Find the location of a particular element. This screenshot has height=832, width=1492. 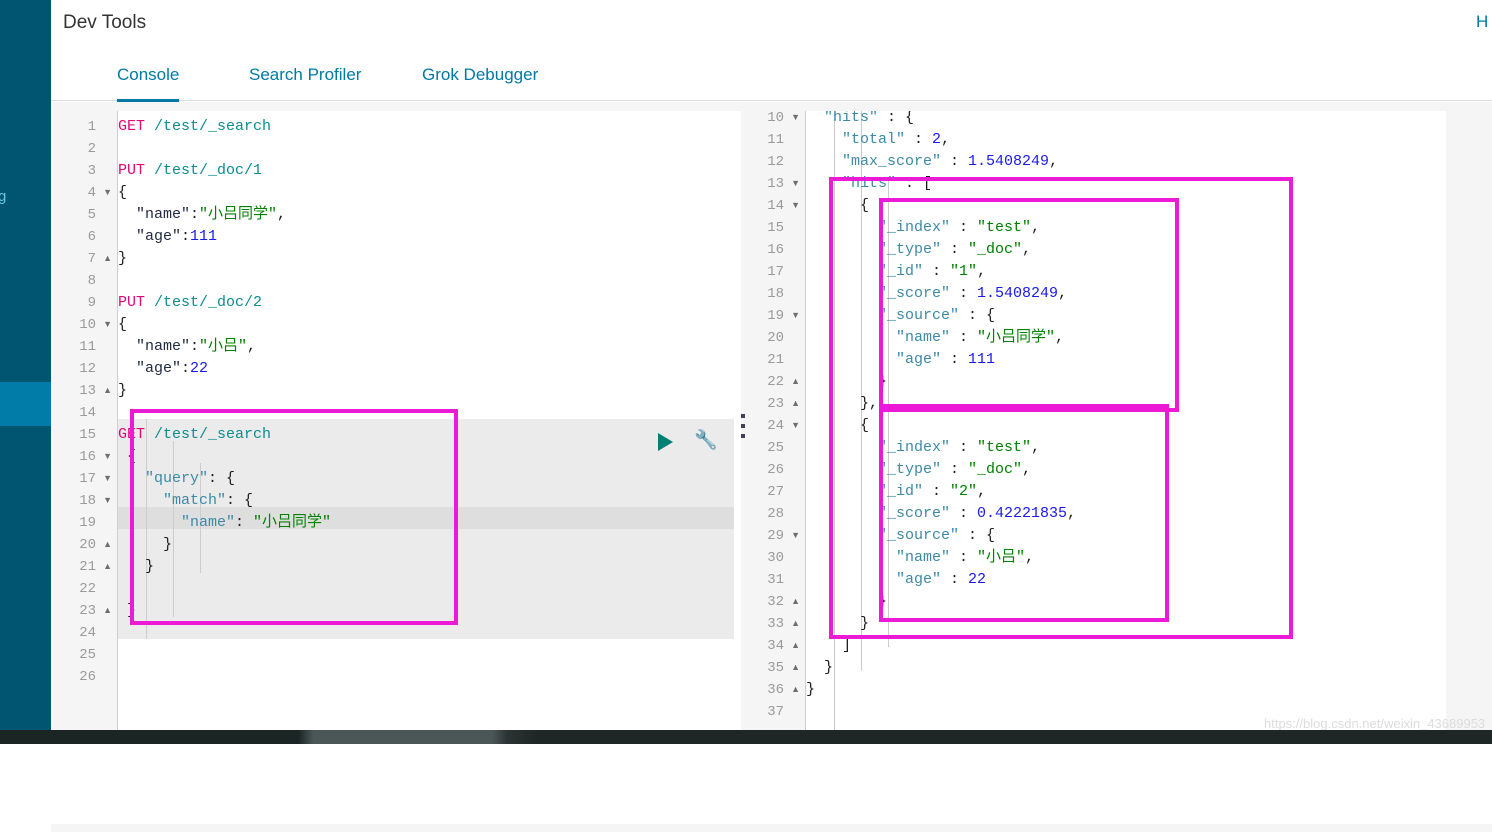

code-token: ] is located at coordinates (829, 645).